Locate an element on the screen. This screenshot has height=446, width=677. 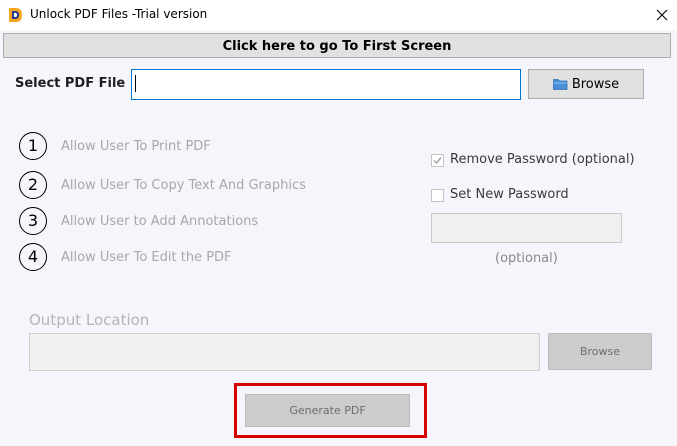
option-annotations-label: Allow User to Add Annotations is located at coordinates (160, 221).